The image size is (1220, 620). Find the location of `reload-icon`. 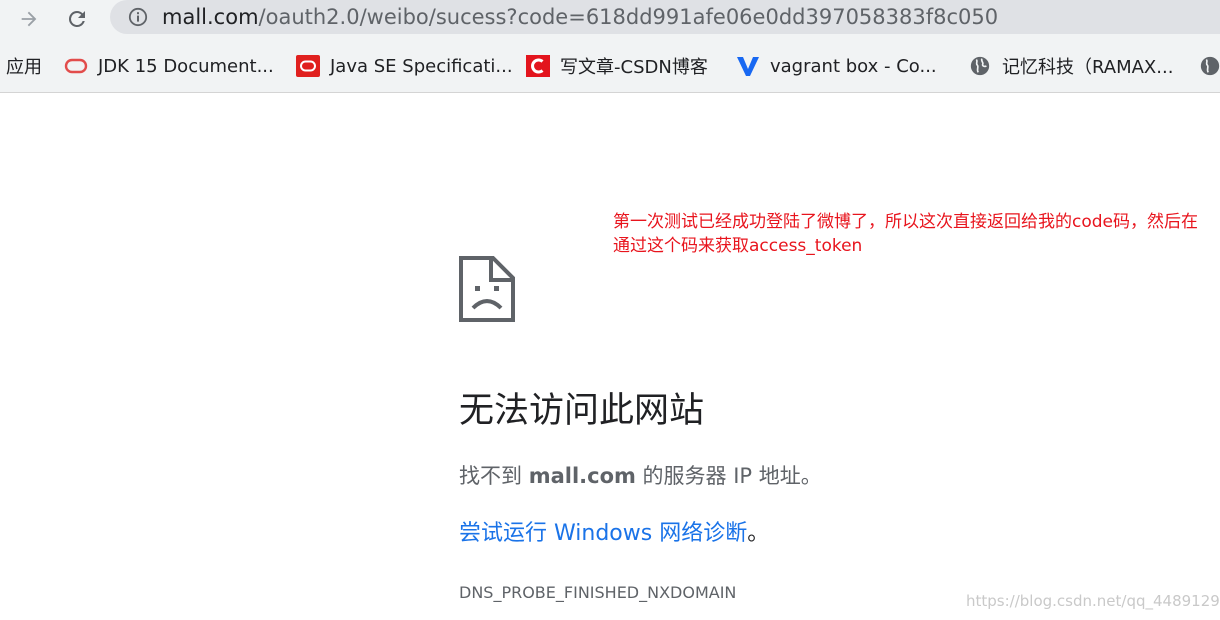

reload-icon is located at coordinates (77, 19).